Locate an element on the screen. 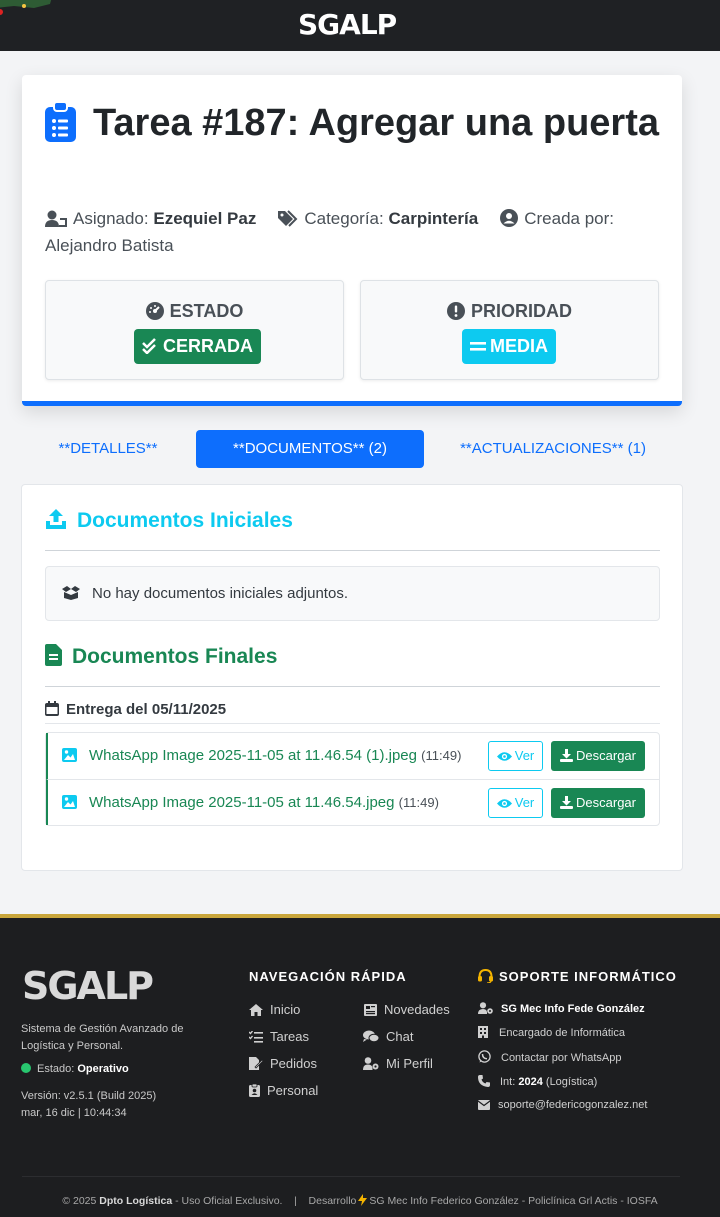 The height and width of the screenshot is (1217, 720). bolt-icon is located at coordinates (363, 1200).